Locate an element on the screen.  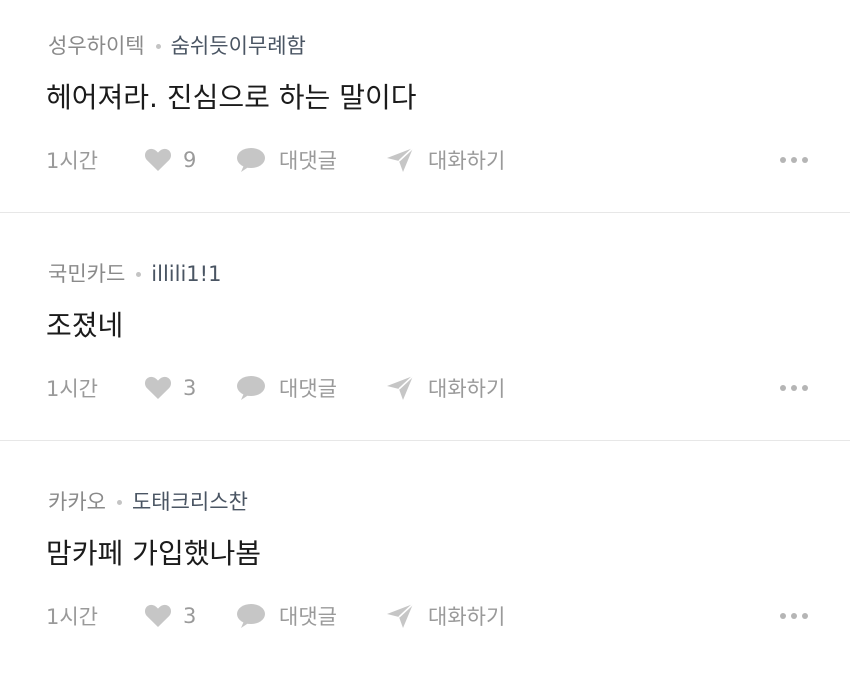
comment-text: 조졌네 is located at coordinates (85, 325).